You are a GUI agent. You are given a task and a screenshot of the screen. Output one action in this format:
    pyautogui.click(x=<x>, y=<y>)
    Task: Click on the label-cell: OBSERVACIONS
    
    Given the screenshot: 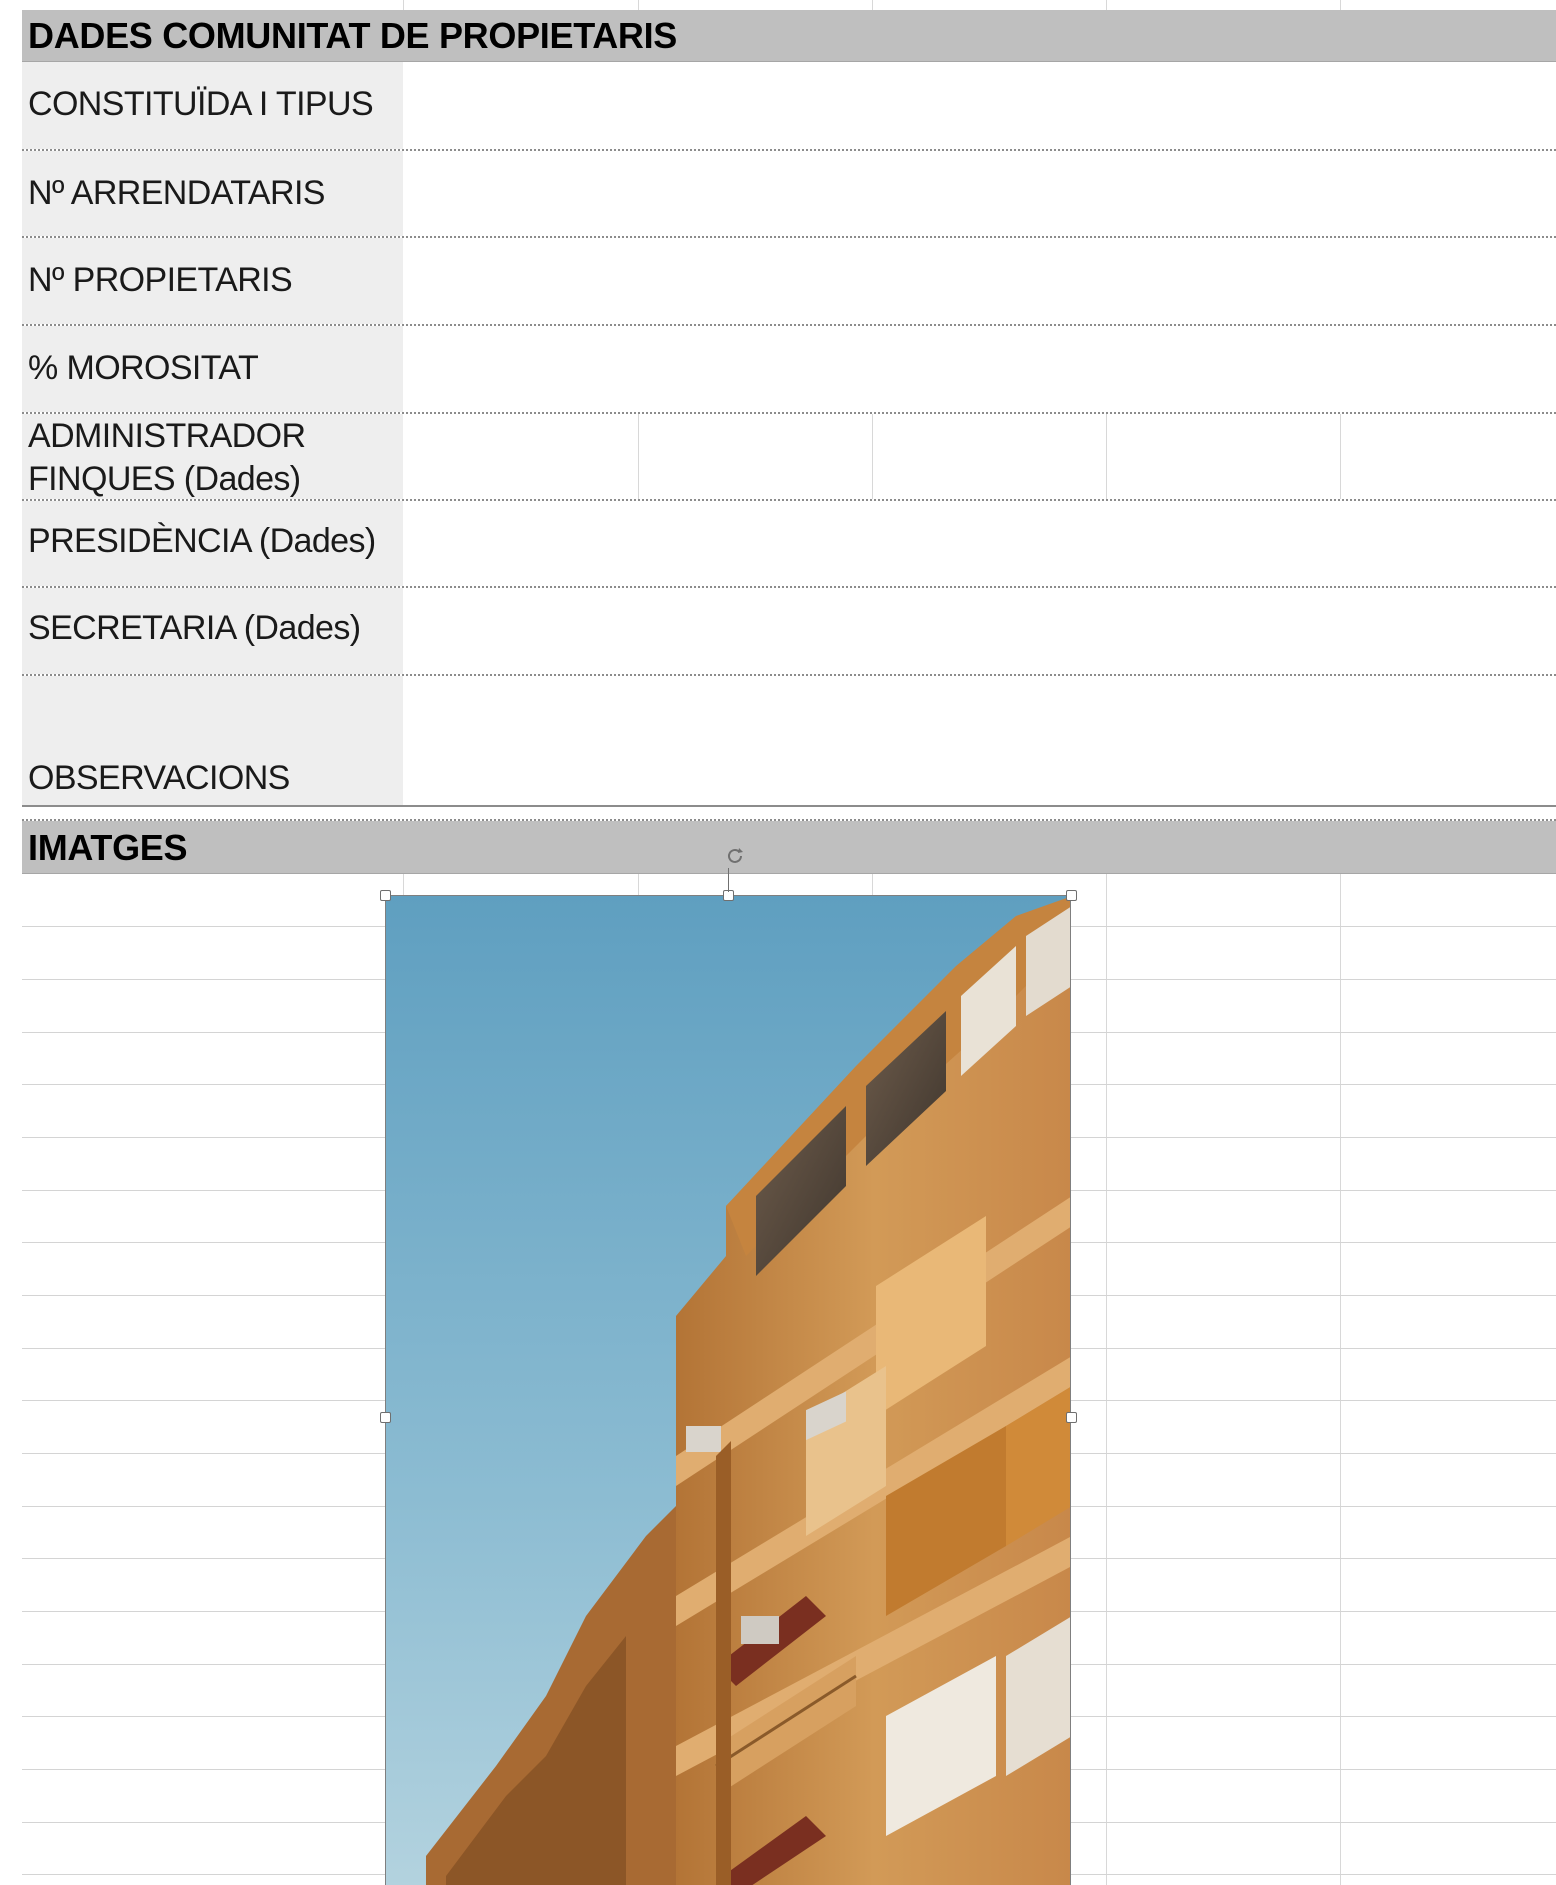 What is the action you would take?
    pyautogui.click(x=212, y=740)
    